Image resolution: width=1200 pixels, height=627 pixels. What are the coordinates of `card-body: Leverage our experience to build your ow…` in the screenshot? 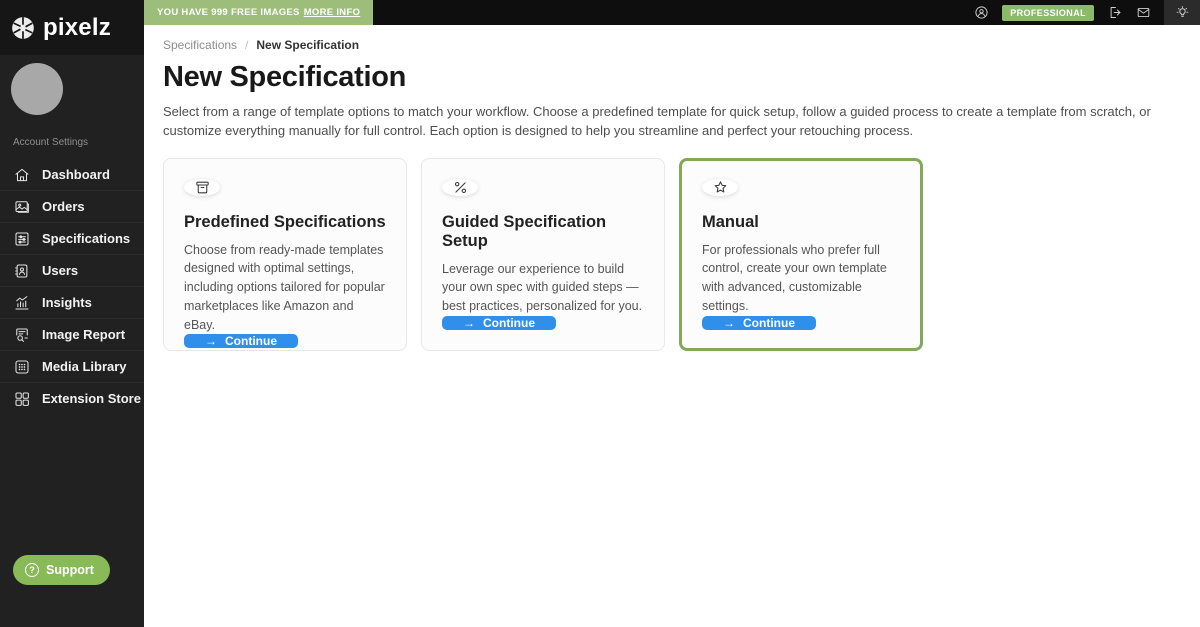 It's located at (542, 287).